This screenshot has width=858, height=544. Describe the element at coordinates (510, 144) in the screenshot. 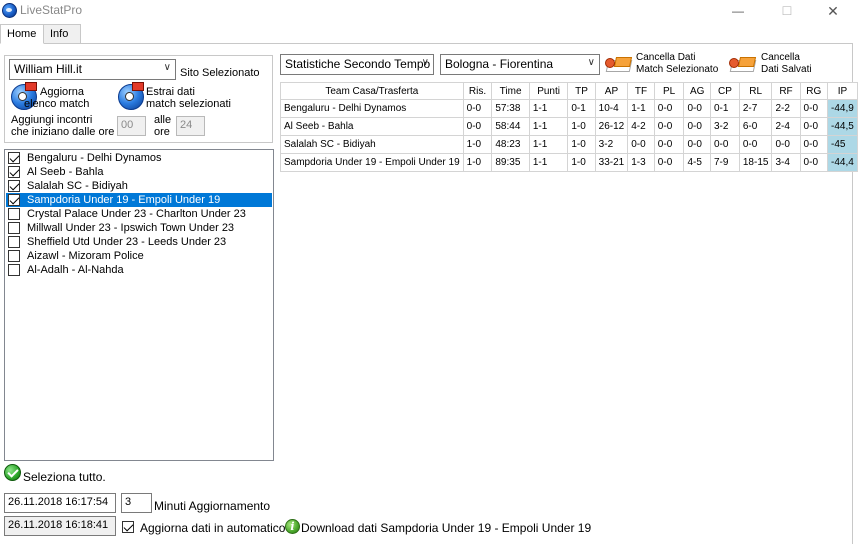

I see `table-cell: 48:23` at that location.